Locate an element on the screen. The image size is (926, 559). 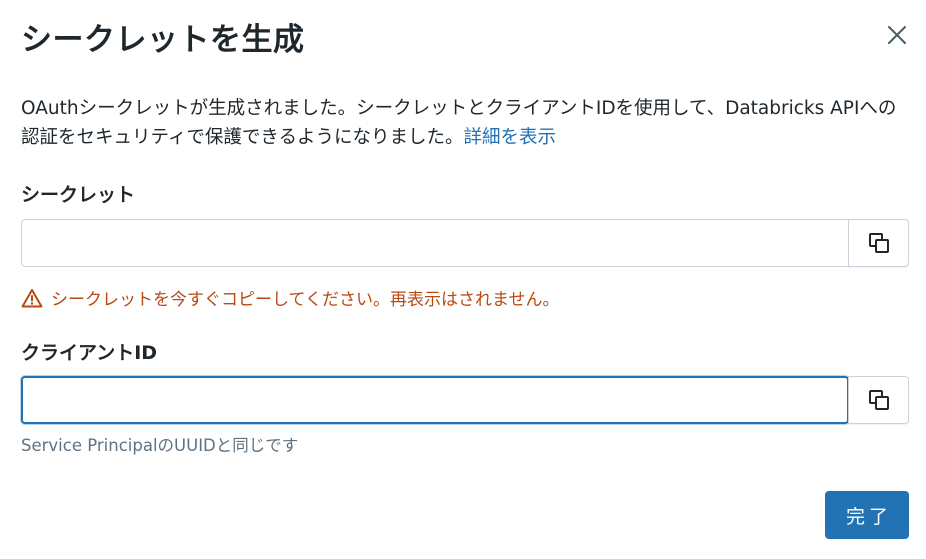
close-icon is located at coordinates (897, 35).